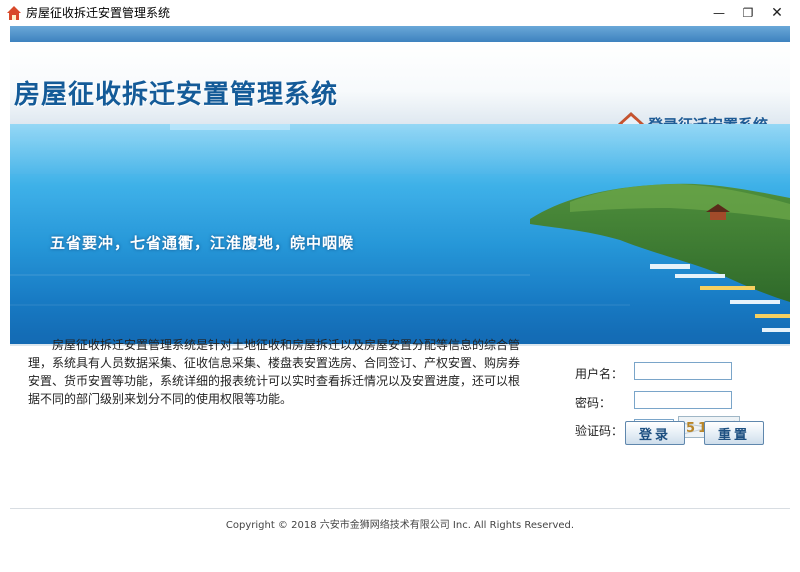  I want to click on password-label: 密码：, so click(593, 403).